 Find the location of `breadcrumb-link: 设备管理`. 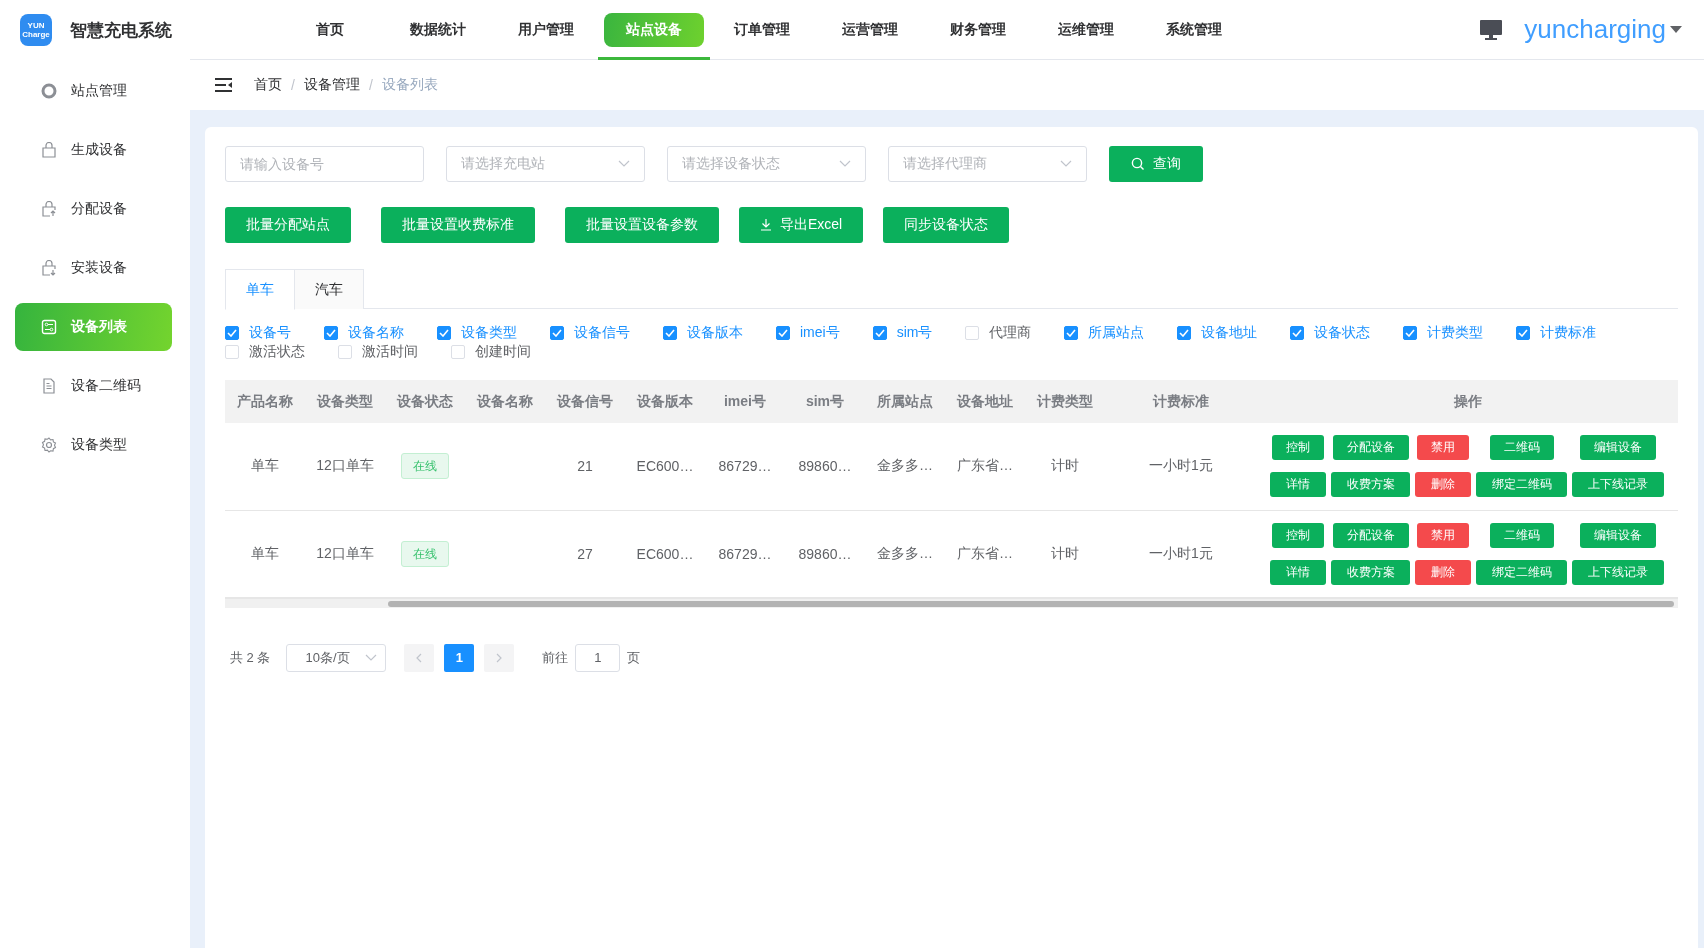

breadcrumb-link: 设备管理 is located at coordinates (331, 85).